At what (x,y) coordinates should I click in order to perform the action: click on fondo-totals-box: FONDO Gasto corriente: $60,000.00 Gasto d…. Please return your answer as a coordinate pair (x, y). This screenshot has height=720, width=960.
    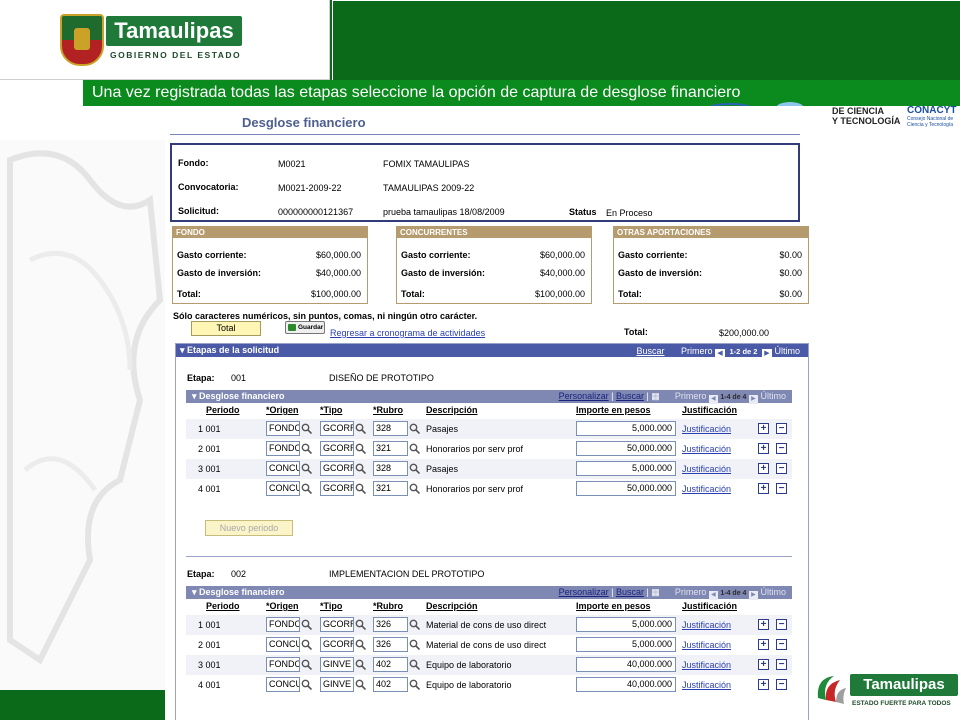
    Looking at the image, I should click on (270, 265).